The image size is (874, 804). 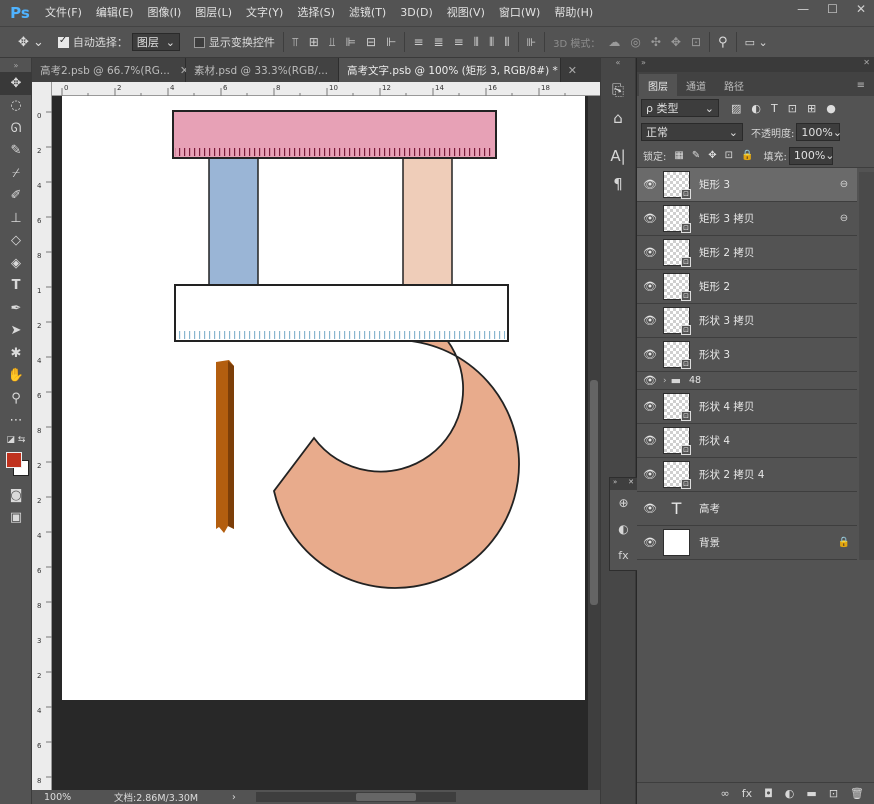 What do you see at coordinates (747, 381) in the screenshot?
I see `layer-group-row: 👁 › ▬ 48` at bounding box center [747, 381].